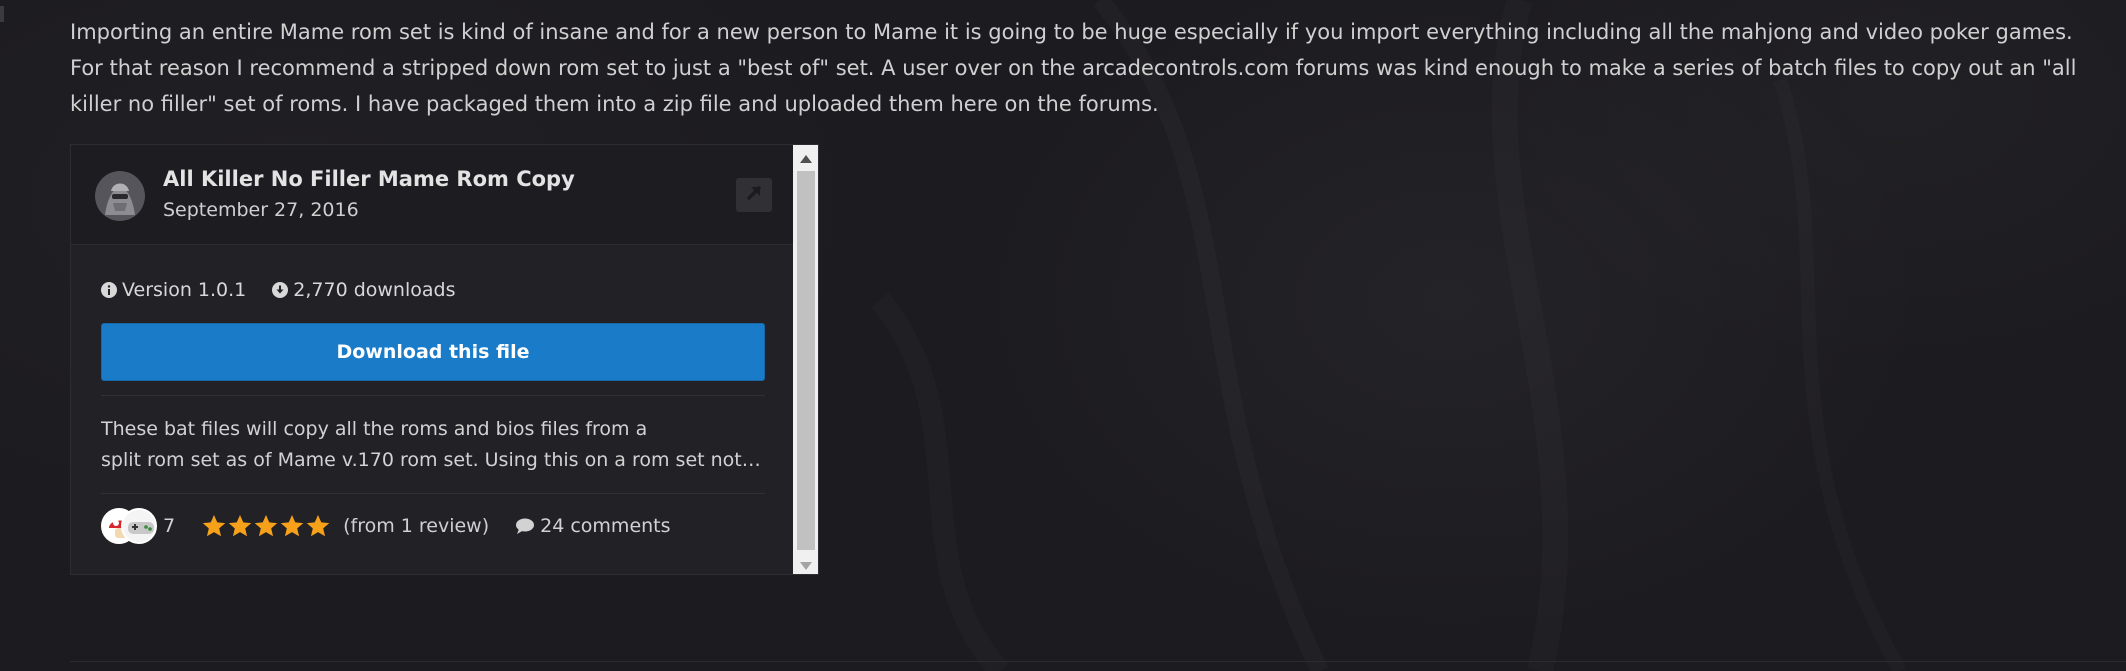 The image size is (2126, 671). What do you see at coordinates (374, 290) in the screenshot?
I see `downloads-count: 2,770 downloads` at bounding box center [374, 290].